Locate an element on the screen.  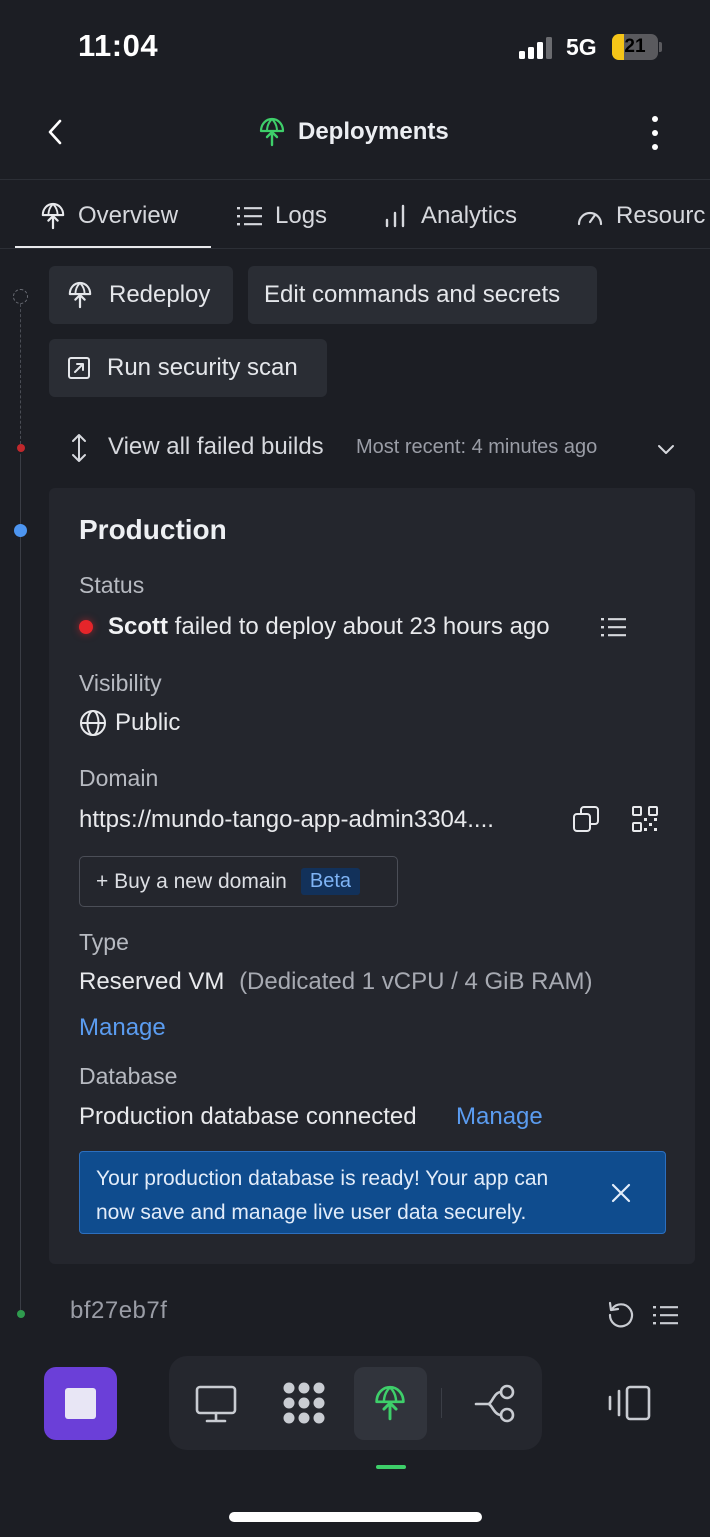
status-time: 11:04 is located at coordinates (118, 45).